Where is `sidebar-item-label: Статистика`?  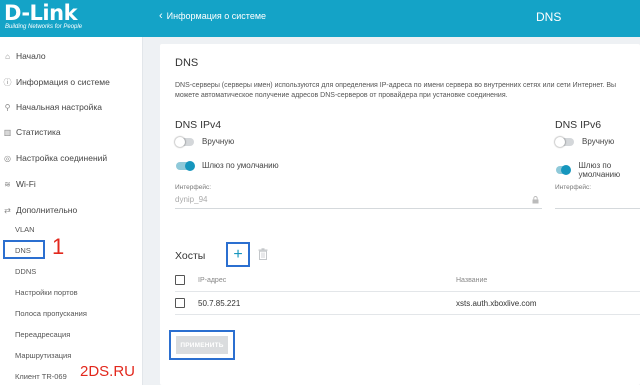
sidebar-item-label: Статистика is located at coordinates (38, 132).